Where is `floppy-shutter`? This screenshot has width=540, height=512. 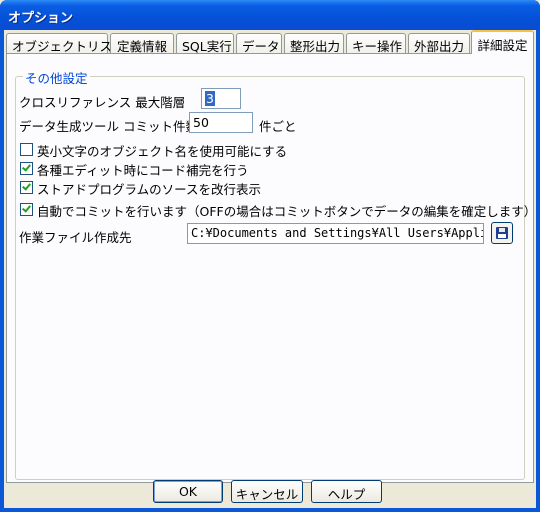 floppy-shutter is located at coordinates (502, 230).